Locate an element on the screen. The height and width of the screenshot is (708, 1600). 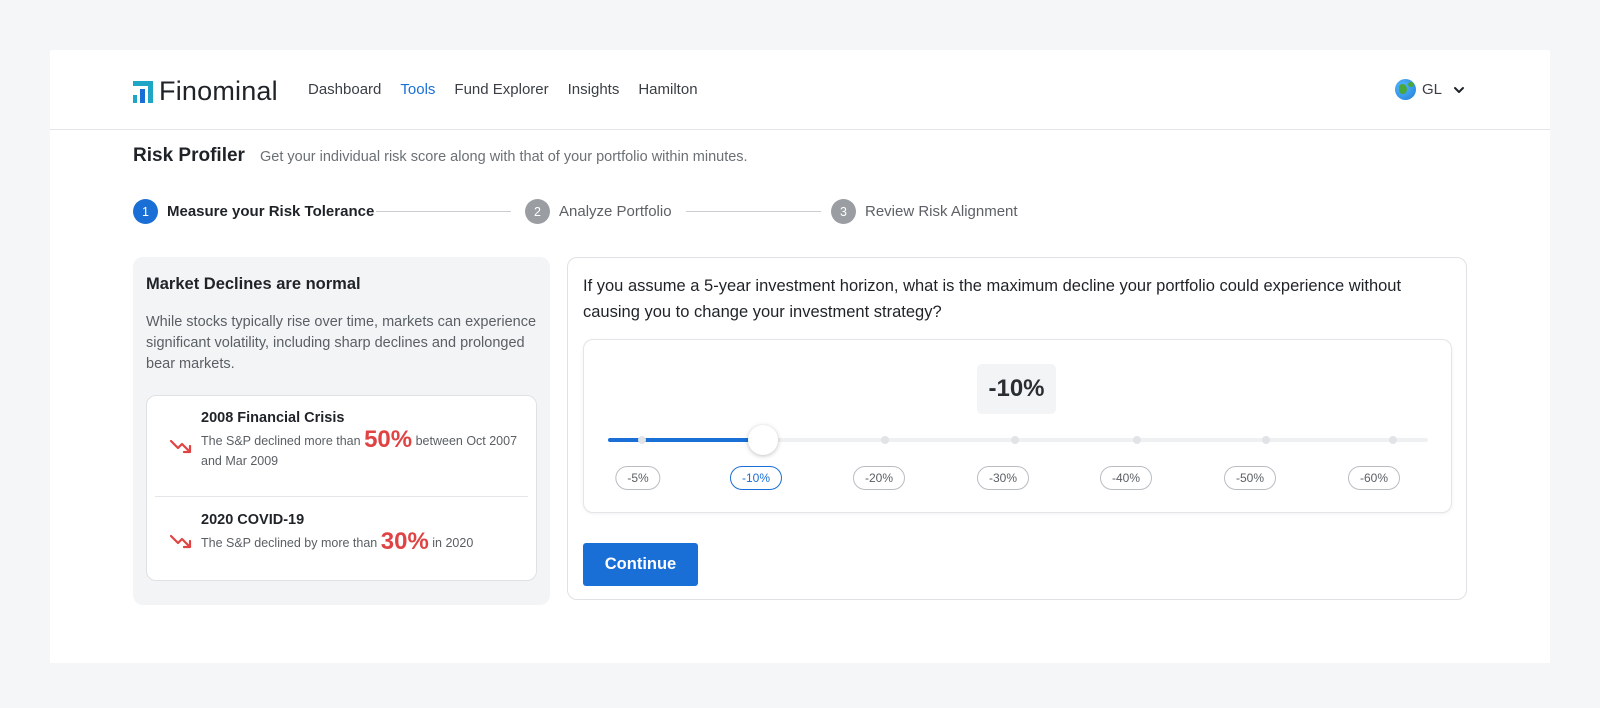
step-number: 3 is located at coordinates (843, 211).